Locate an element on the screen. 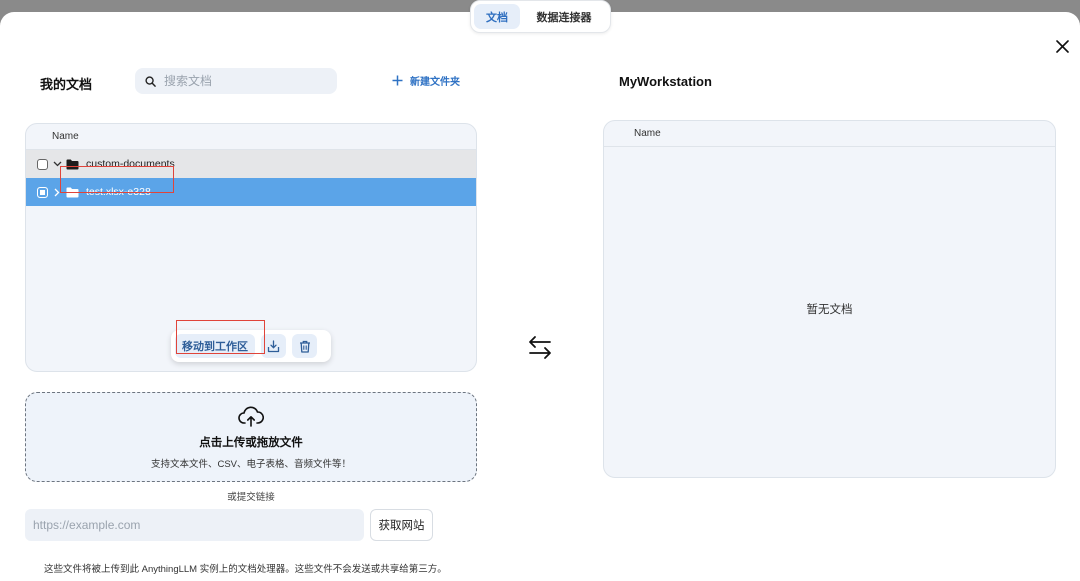  upload-subtitle: 支持文本文件、CSV、电子表格、音频文件等！ is located at coordinates (251, 464).